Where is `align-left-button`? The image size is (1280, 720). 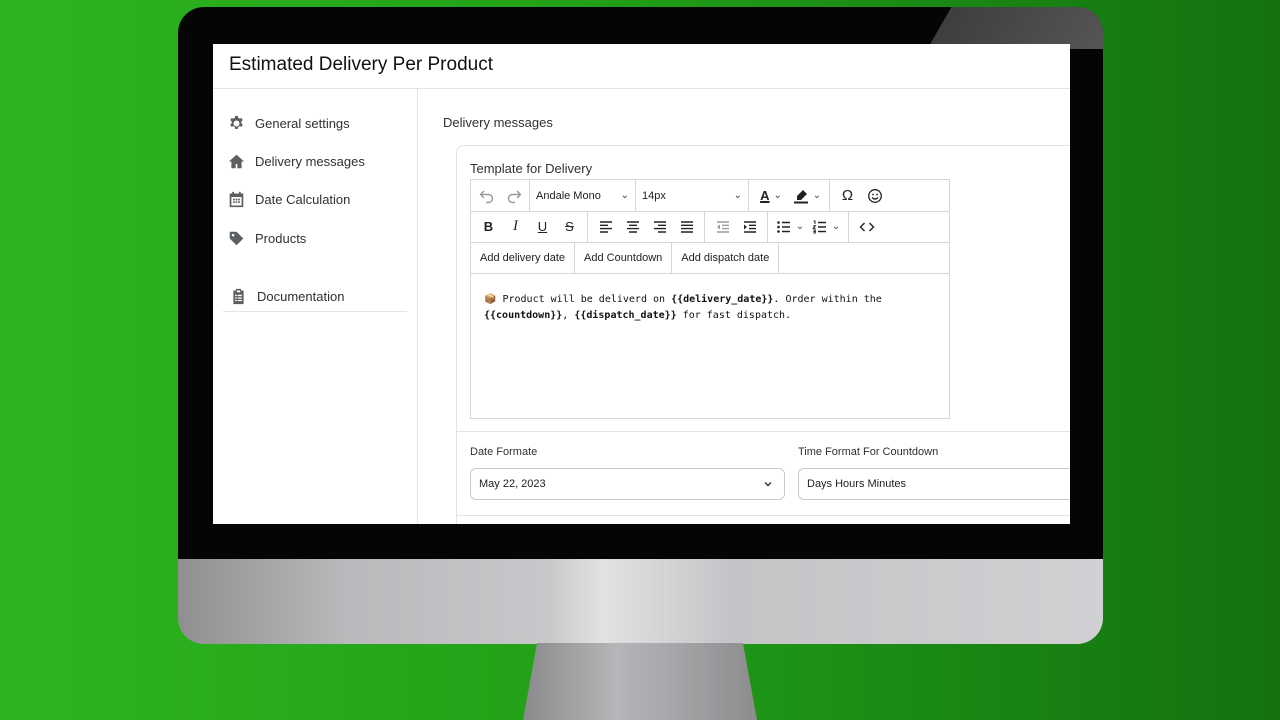 align-left-button is located at coordinates (605, 227).